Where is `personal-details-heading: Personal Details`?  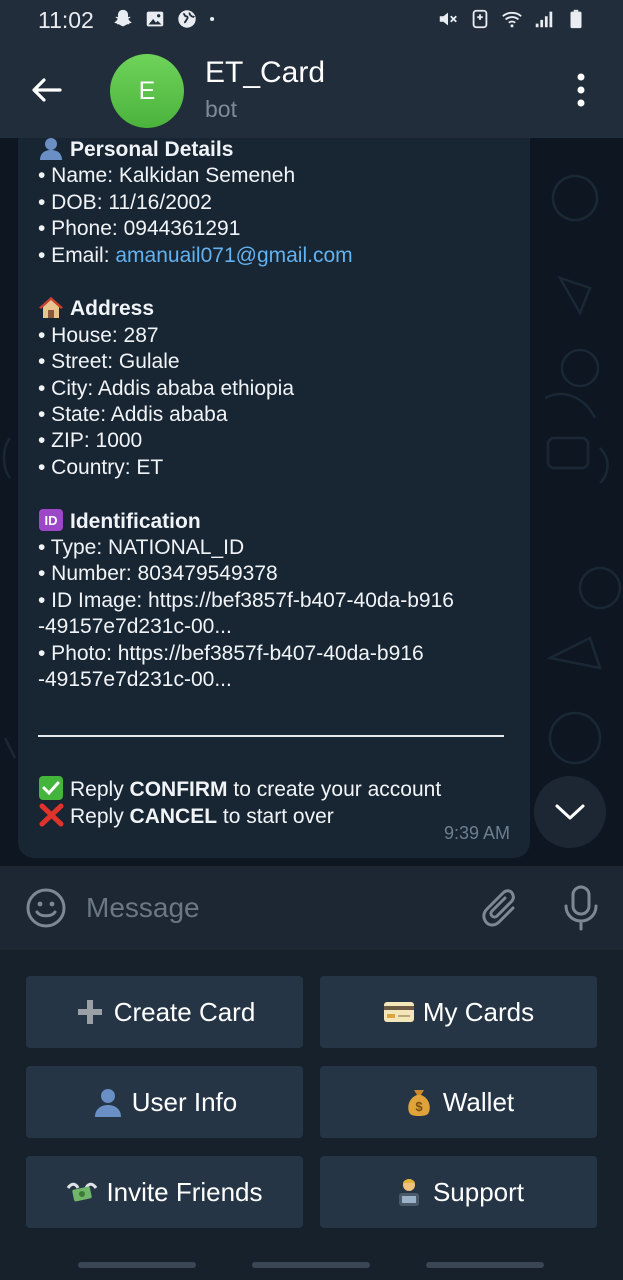
personal-details-heading: Personal Details is located at coordinates (273, 150).